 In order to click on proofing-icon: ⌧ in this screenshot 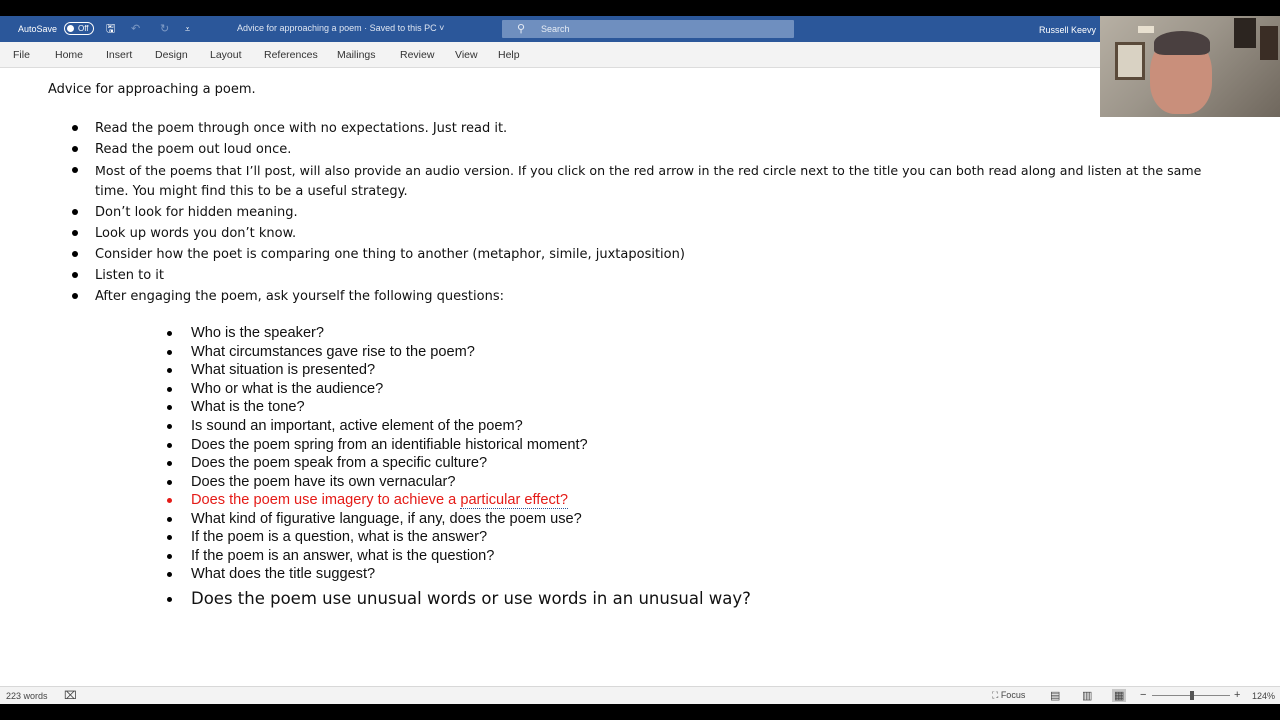, I will do `click(70, 695)`.